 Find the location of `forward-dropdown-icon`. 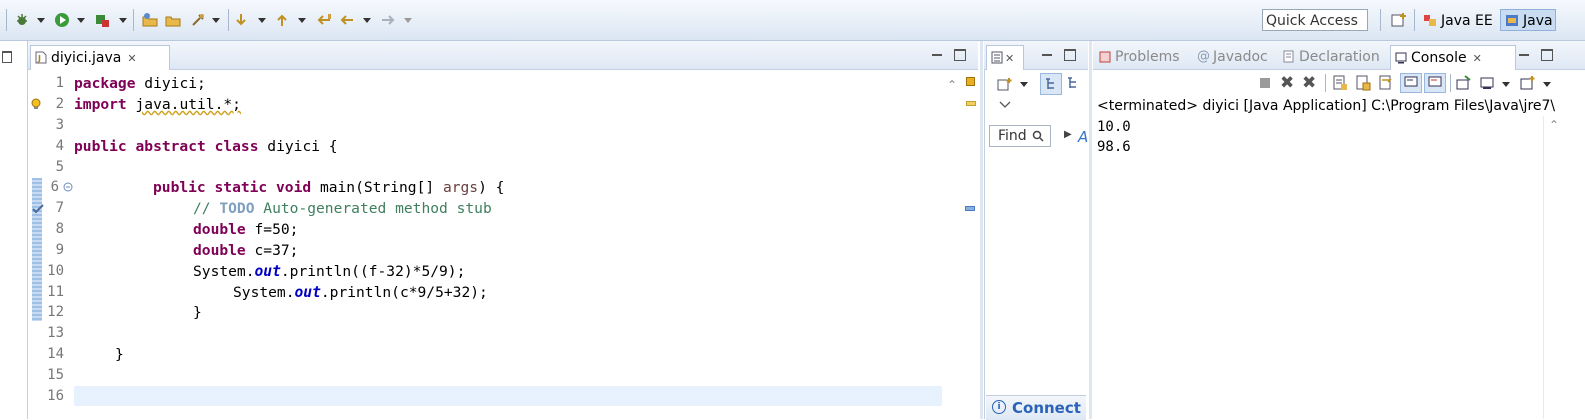

forward-dropdown-icon is located at coordinates (408, 20).